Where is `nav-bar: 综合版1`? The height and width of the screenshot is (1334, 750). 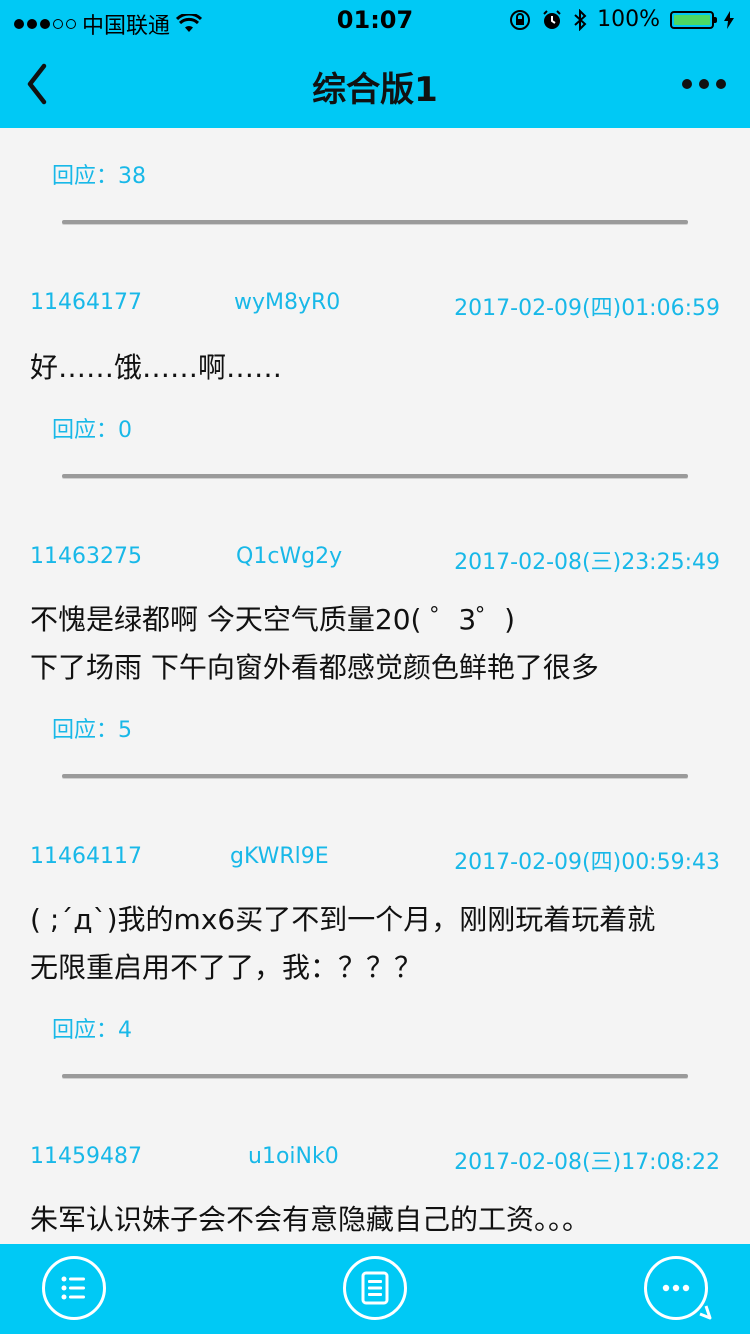 nav-bar: 综合版1 is located at coordinates (375, 84).